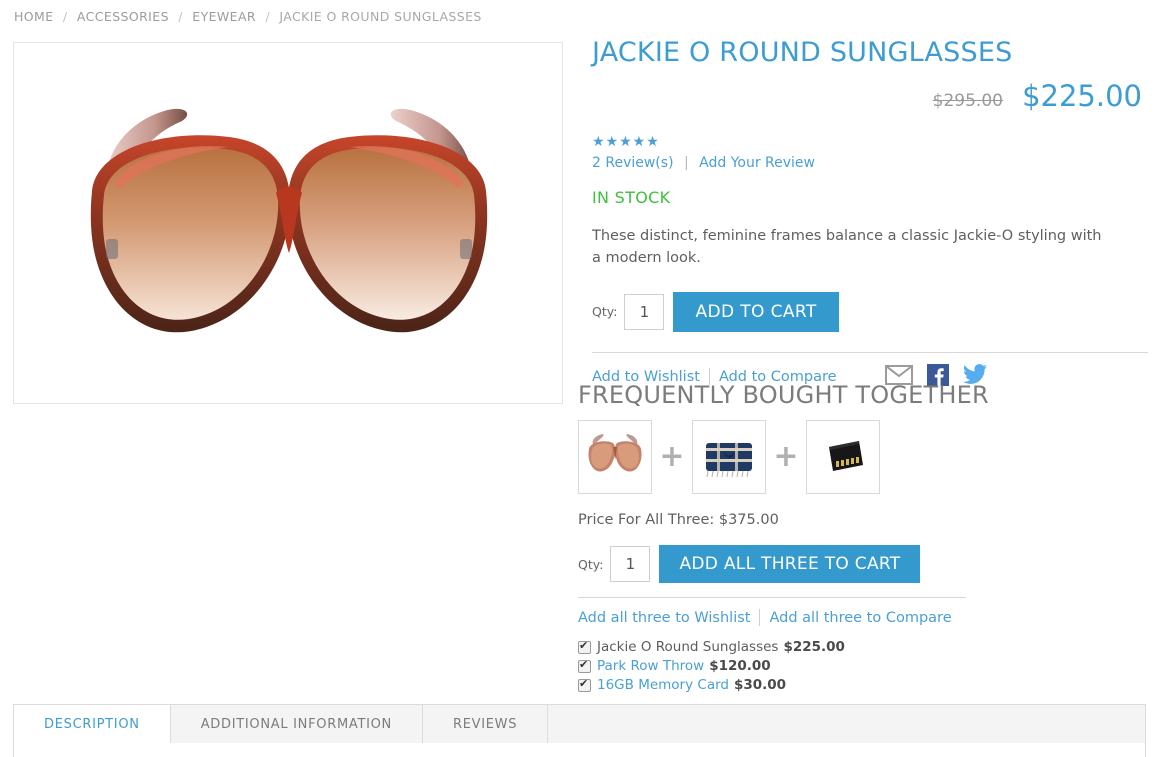 The width and height of the screenshot is (1158, 757). I want to click on list-item: Park Row Throw $120.00, so click(868, 666).